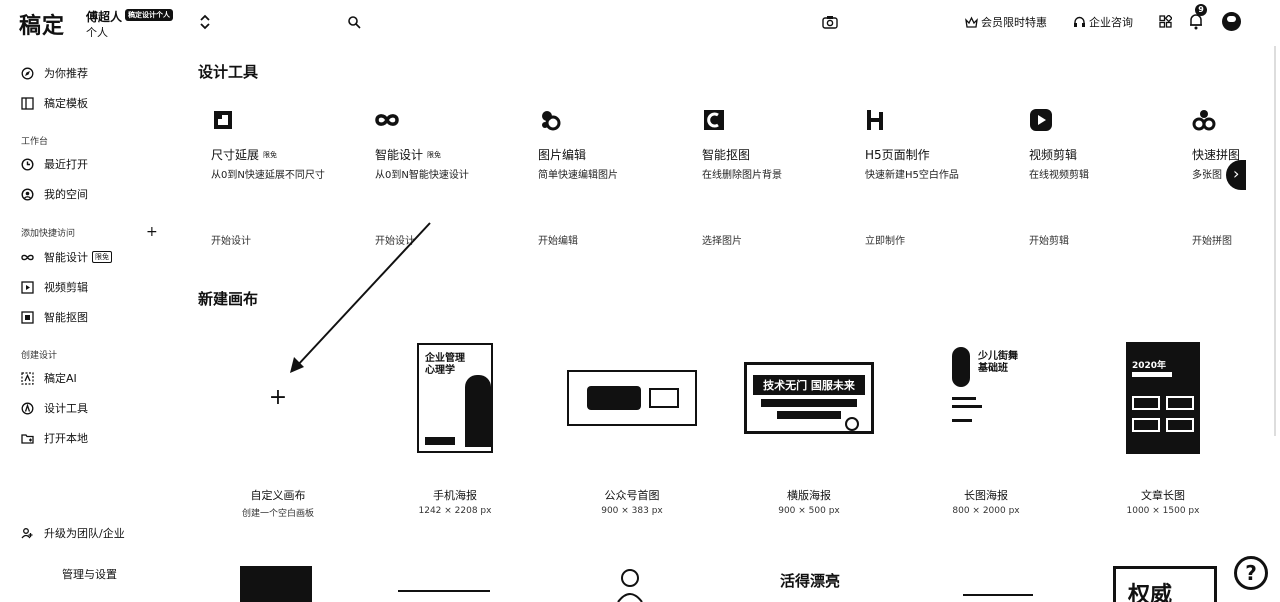 The image size is (1280, 602). I want to click on template-thumb: 活得漂亮, so click(810, 584).